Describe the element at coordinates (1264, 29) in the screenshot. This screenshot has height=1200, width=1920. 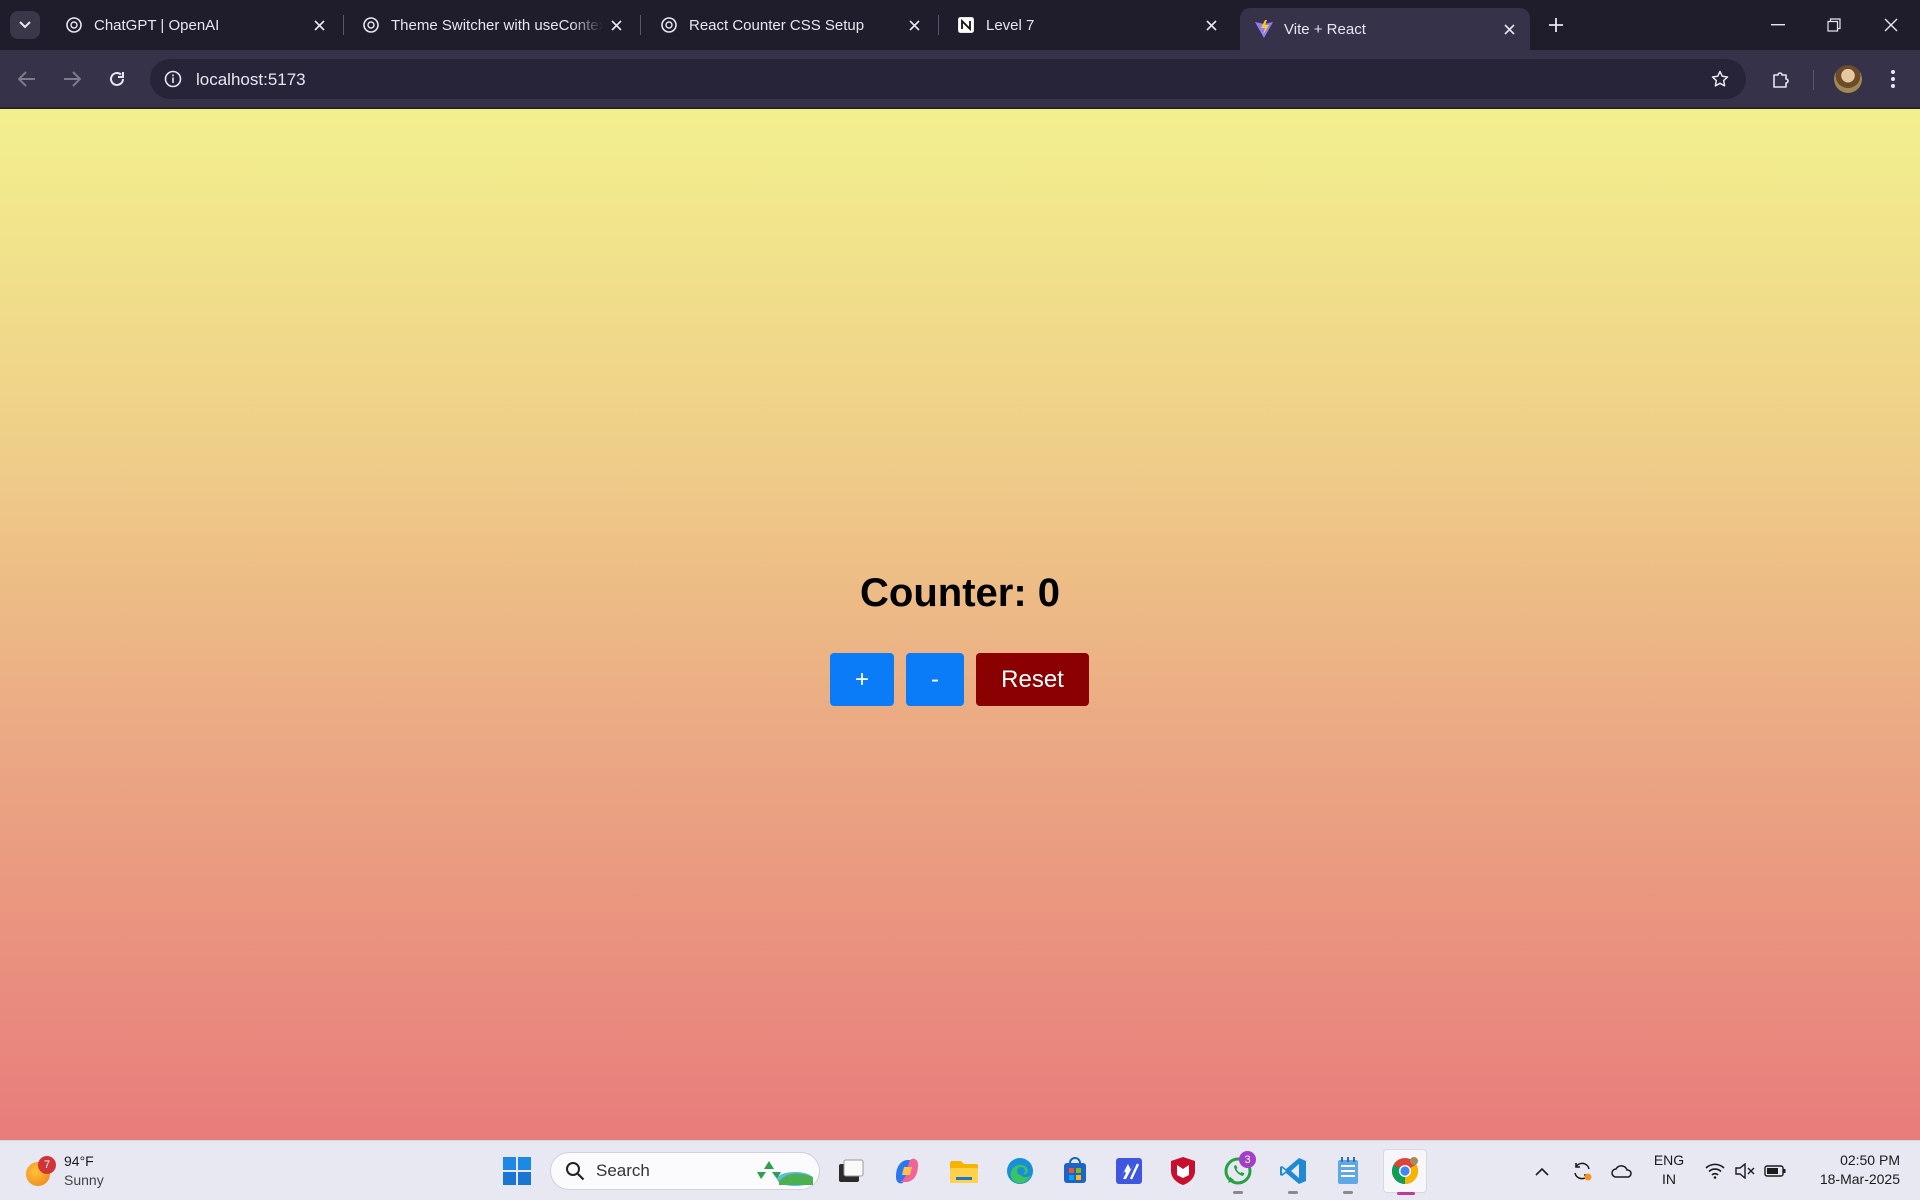
I see `vite-icon` at that location.